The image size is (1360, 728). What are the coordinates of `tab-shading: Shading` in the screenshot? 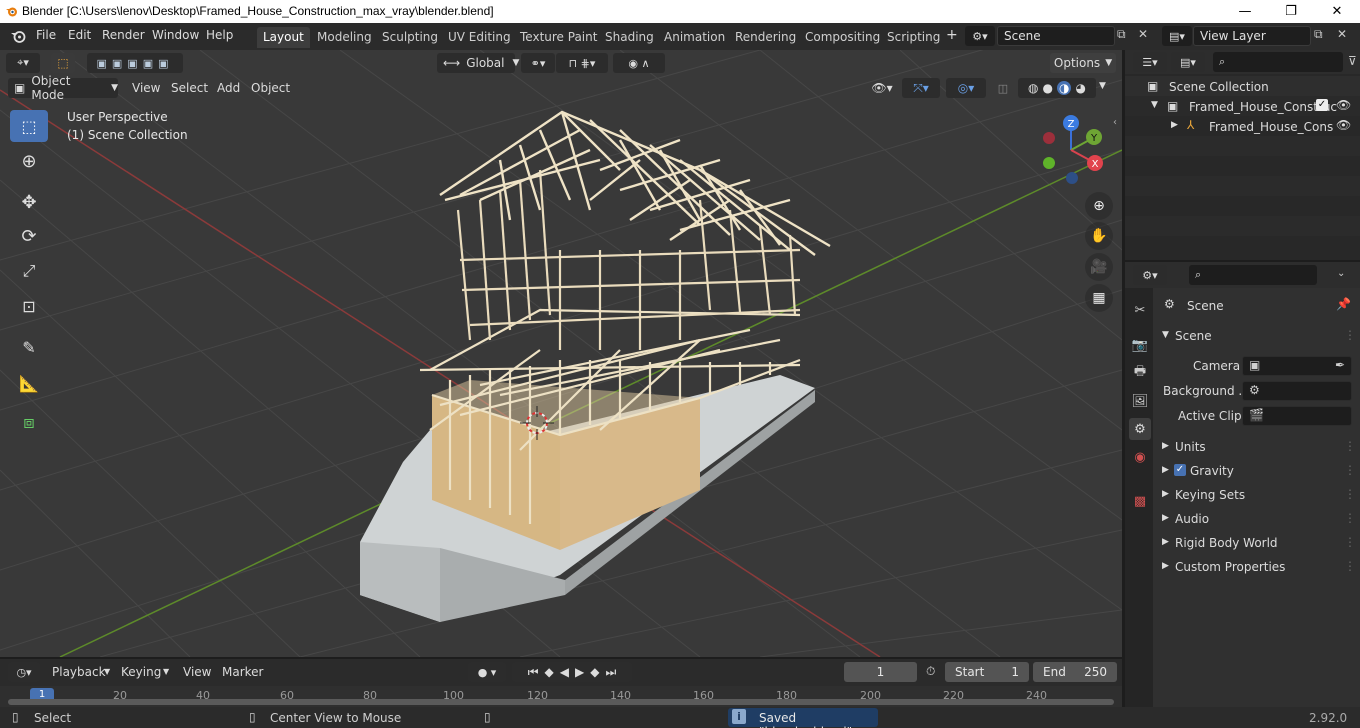 It's located at (629, 37).